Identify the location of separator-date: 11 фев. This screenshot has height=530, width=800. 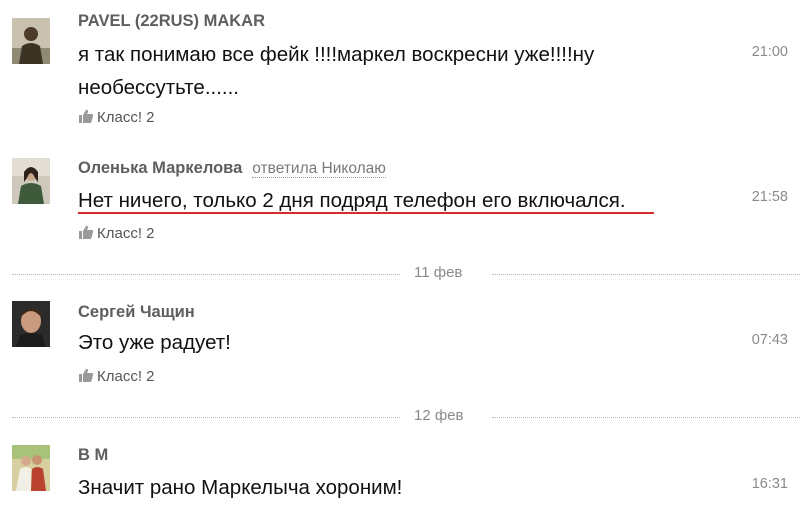
(438, 272).